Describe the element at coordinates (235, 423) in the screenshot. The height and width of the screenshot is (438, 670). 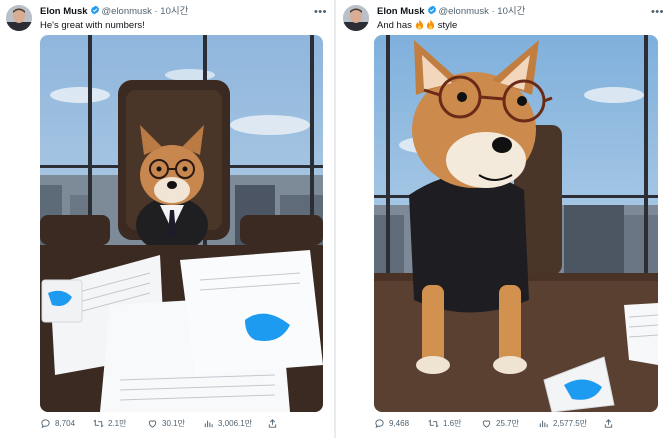
I see `views-count: 3,006.1만` at that location.